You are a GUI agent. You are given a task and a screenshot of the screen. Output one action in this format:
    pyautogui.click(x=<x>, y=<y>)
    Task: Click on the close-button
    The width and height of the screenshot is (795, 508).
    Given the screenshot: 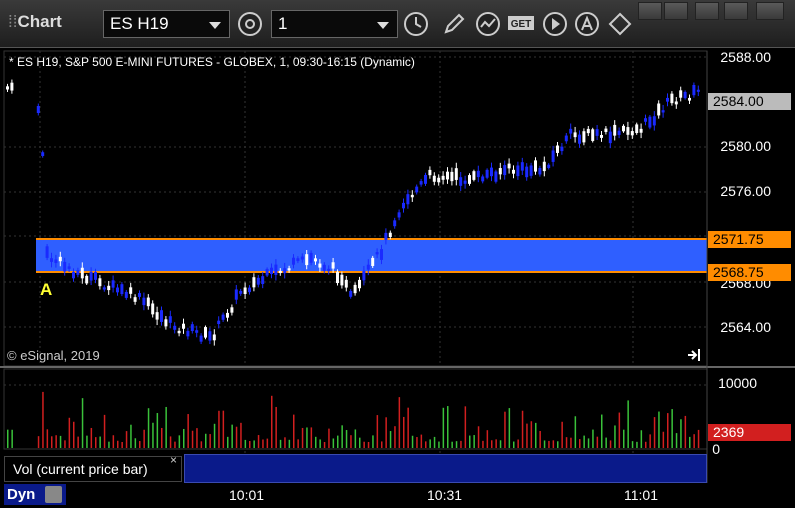 What is the action you would take?
    pyautogui.click(x=770, y=11)
    